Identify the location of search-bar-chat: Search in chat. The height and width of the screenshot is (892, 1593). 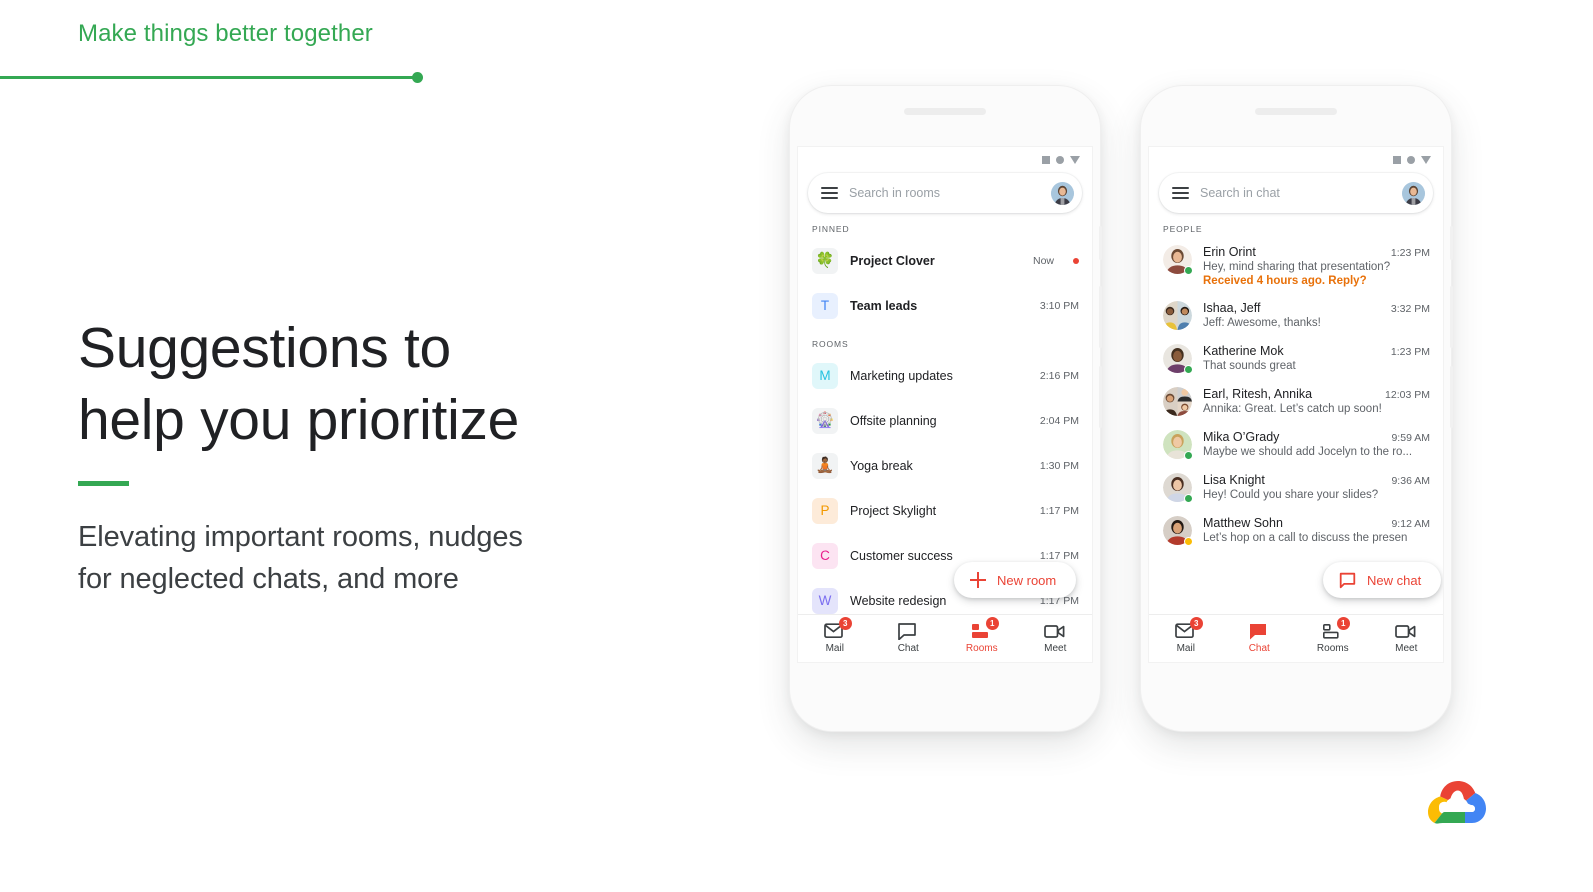
(1296, 193).